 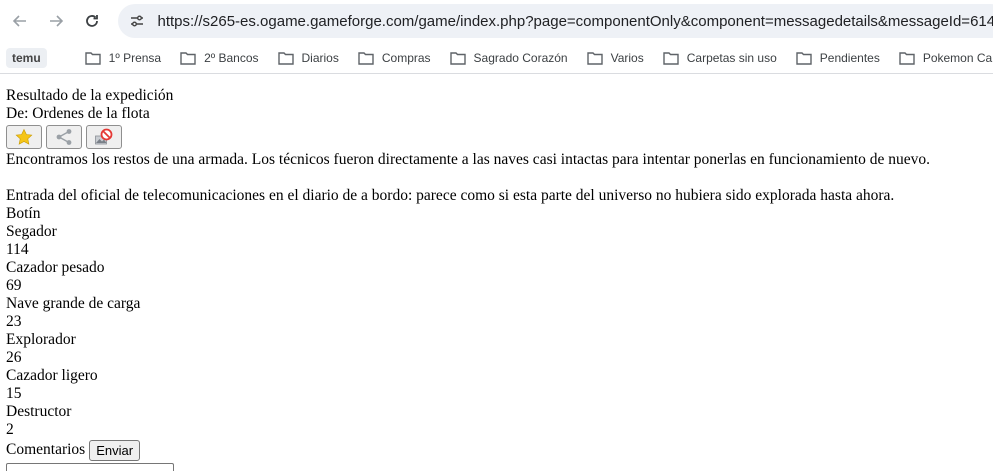 I want to click on ship-name: Explorador, so click(x=41, y=339).